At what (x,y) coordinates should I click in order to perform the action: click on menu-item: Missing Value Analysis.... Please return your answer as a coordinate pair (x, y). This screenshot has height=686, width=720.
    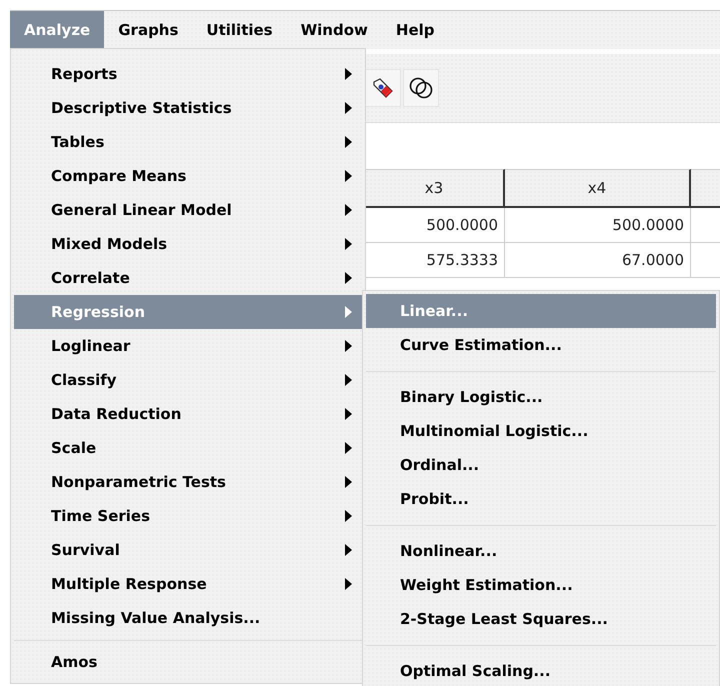
    Looking at the image, I should click on (188, 618).